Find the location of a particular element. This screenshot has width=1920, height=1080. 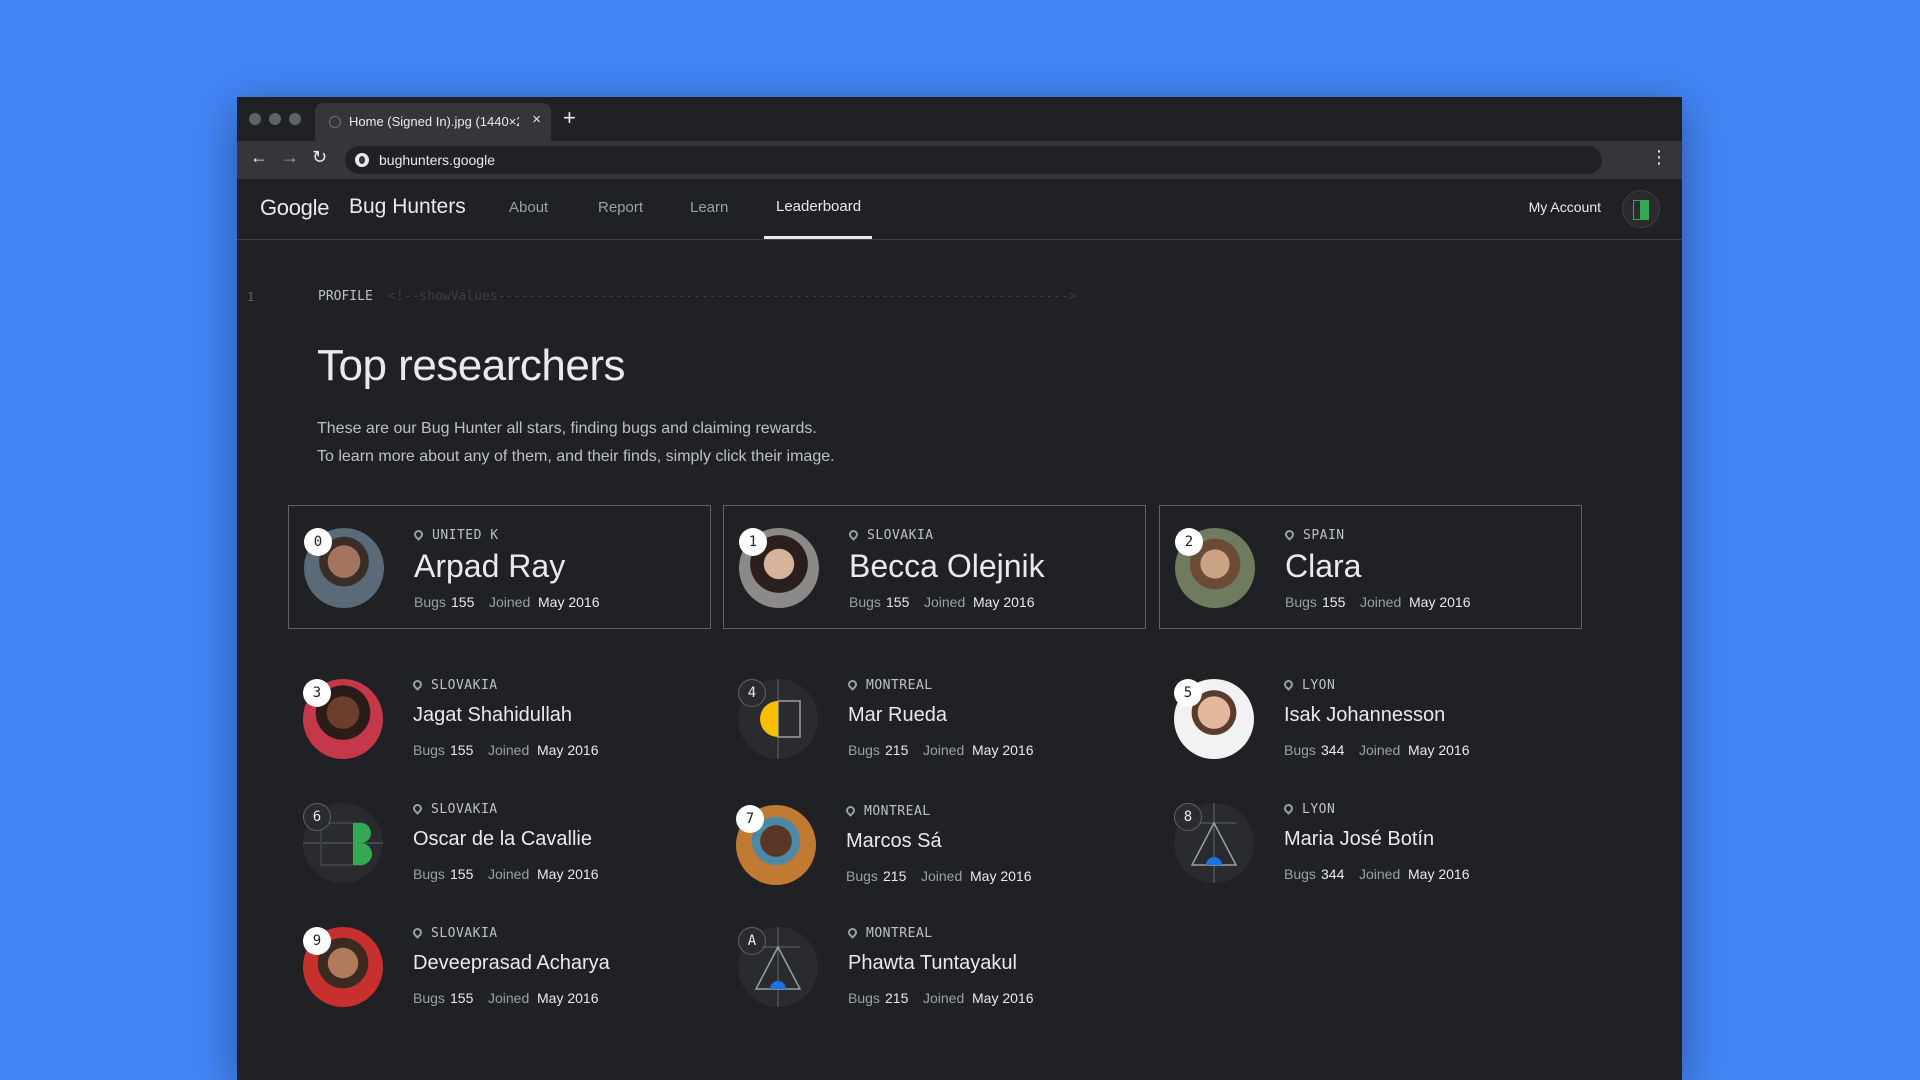

rank-badge: 1 is located at coordinates (753, 542).